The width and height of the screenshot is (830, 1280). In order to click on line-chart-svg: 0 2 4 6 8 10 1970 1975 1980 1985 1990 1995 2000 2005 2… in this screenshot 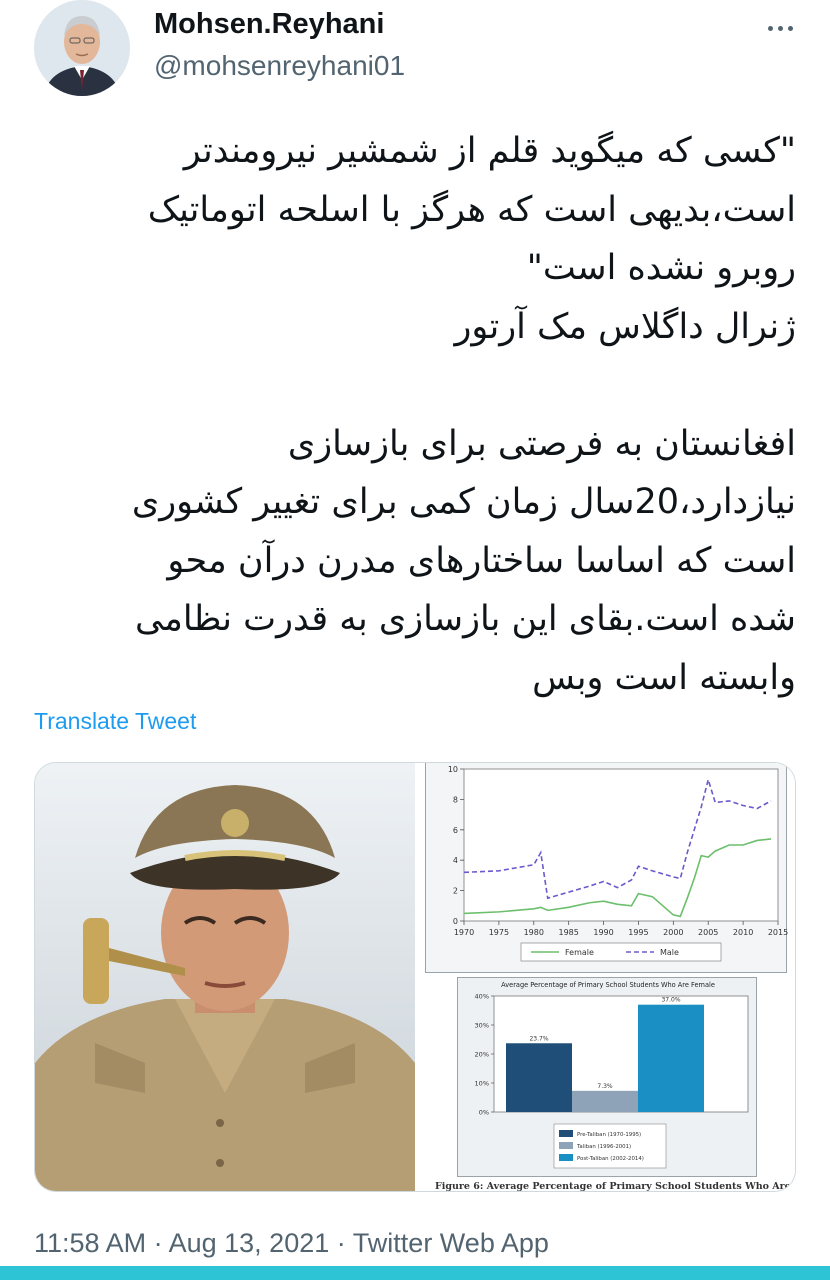, I will do `click(618, 863)`.